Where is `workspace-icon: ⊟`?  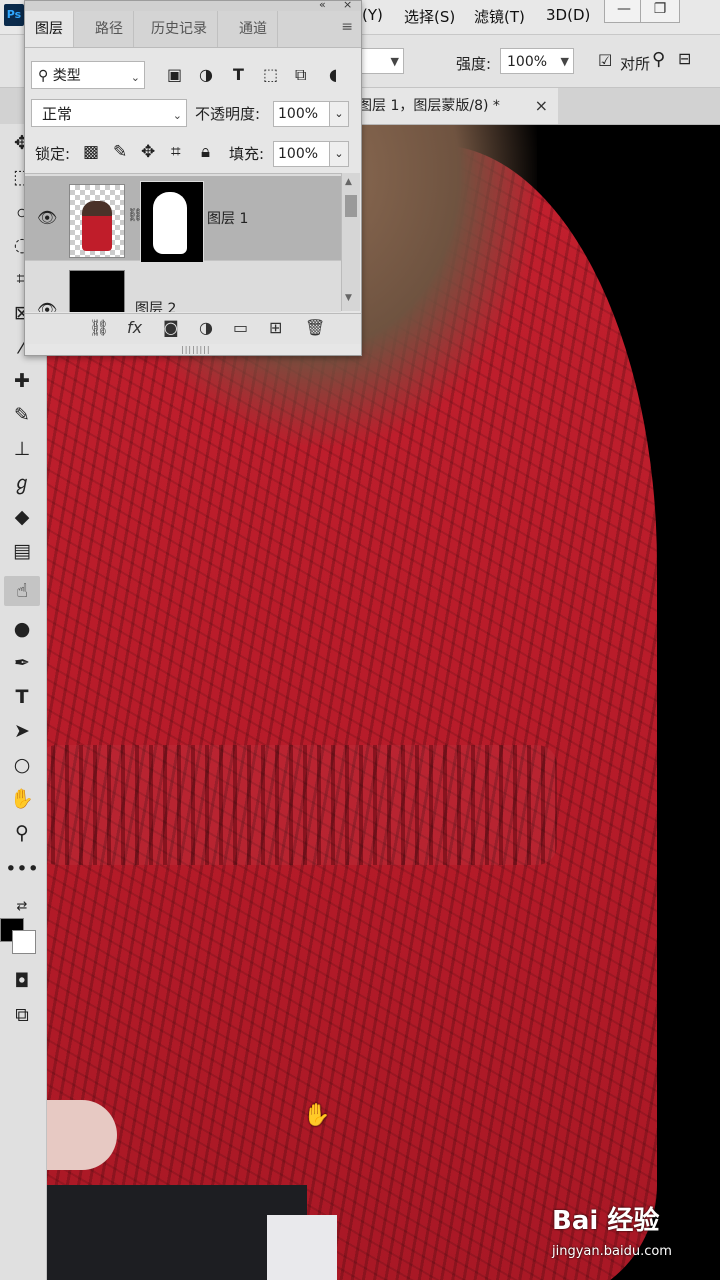
workspace-icon: ⊟ is located at coordinates (684, 58).